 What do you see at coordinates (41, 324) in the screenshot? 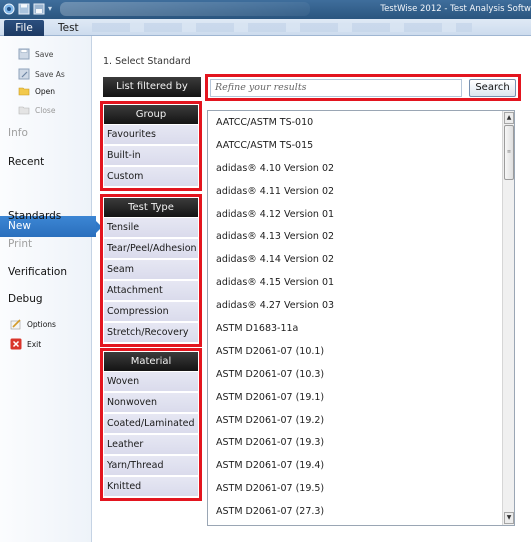
I see `nav-options-label: Options` at bounding box center [41, 324].